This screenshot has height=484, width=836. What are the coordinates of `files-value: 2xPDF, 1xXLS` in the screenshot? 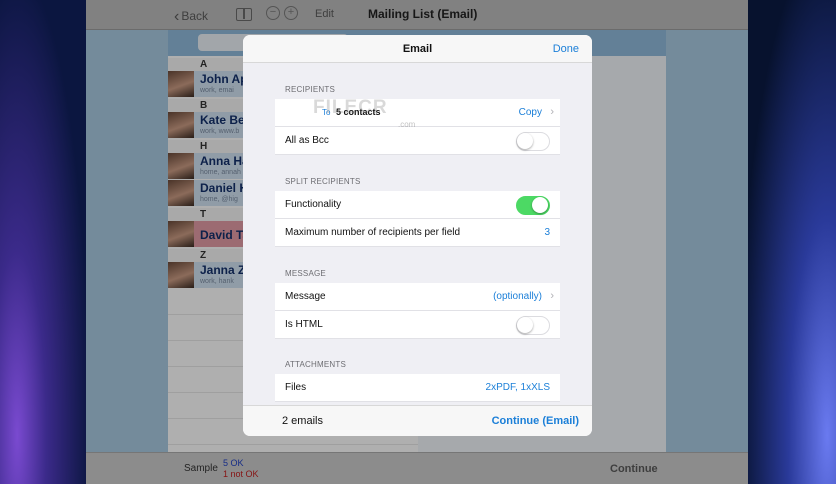 It's located at (517, 387).